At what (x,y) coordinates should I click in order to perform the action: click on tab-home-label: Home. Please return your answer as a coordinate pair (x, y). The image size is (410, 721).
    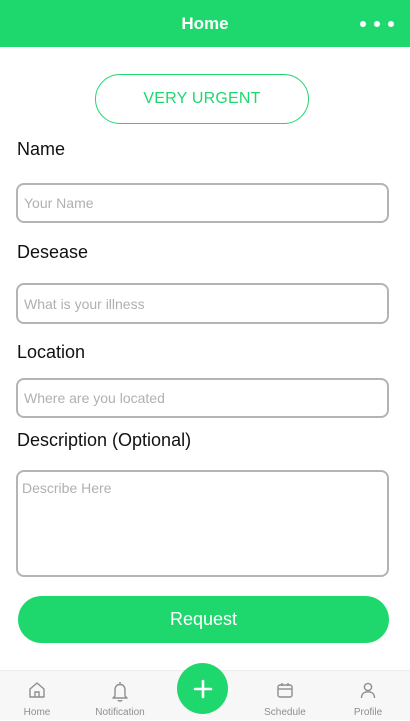
    Looking at the image, I should click on (37, 712).